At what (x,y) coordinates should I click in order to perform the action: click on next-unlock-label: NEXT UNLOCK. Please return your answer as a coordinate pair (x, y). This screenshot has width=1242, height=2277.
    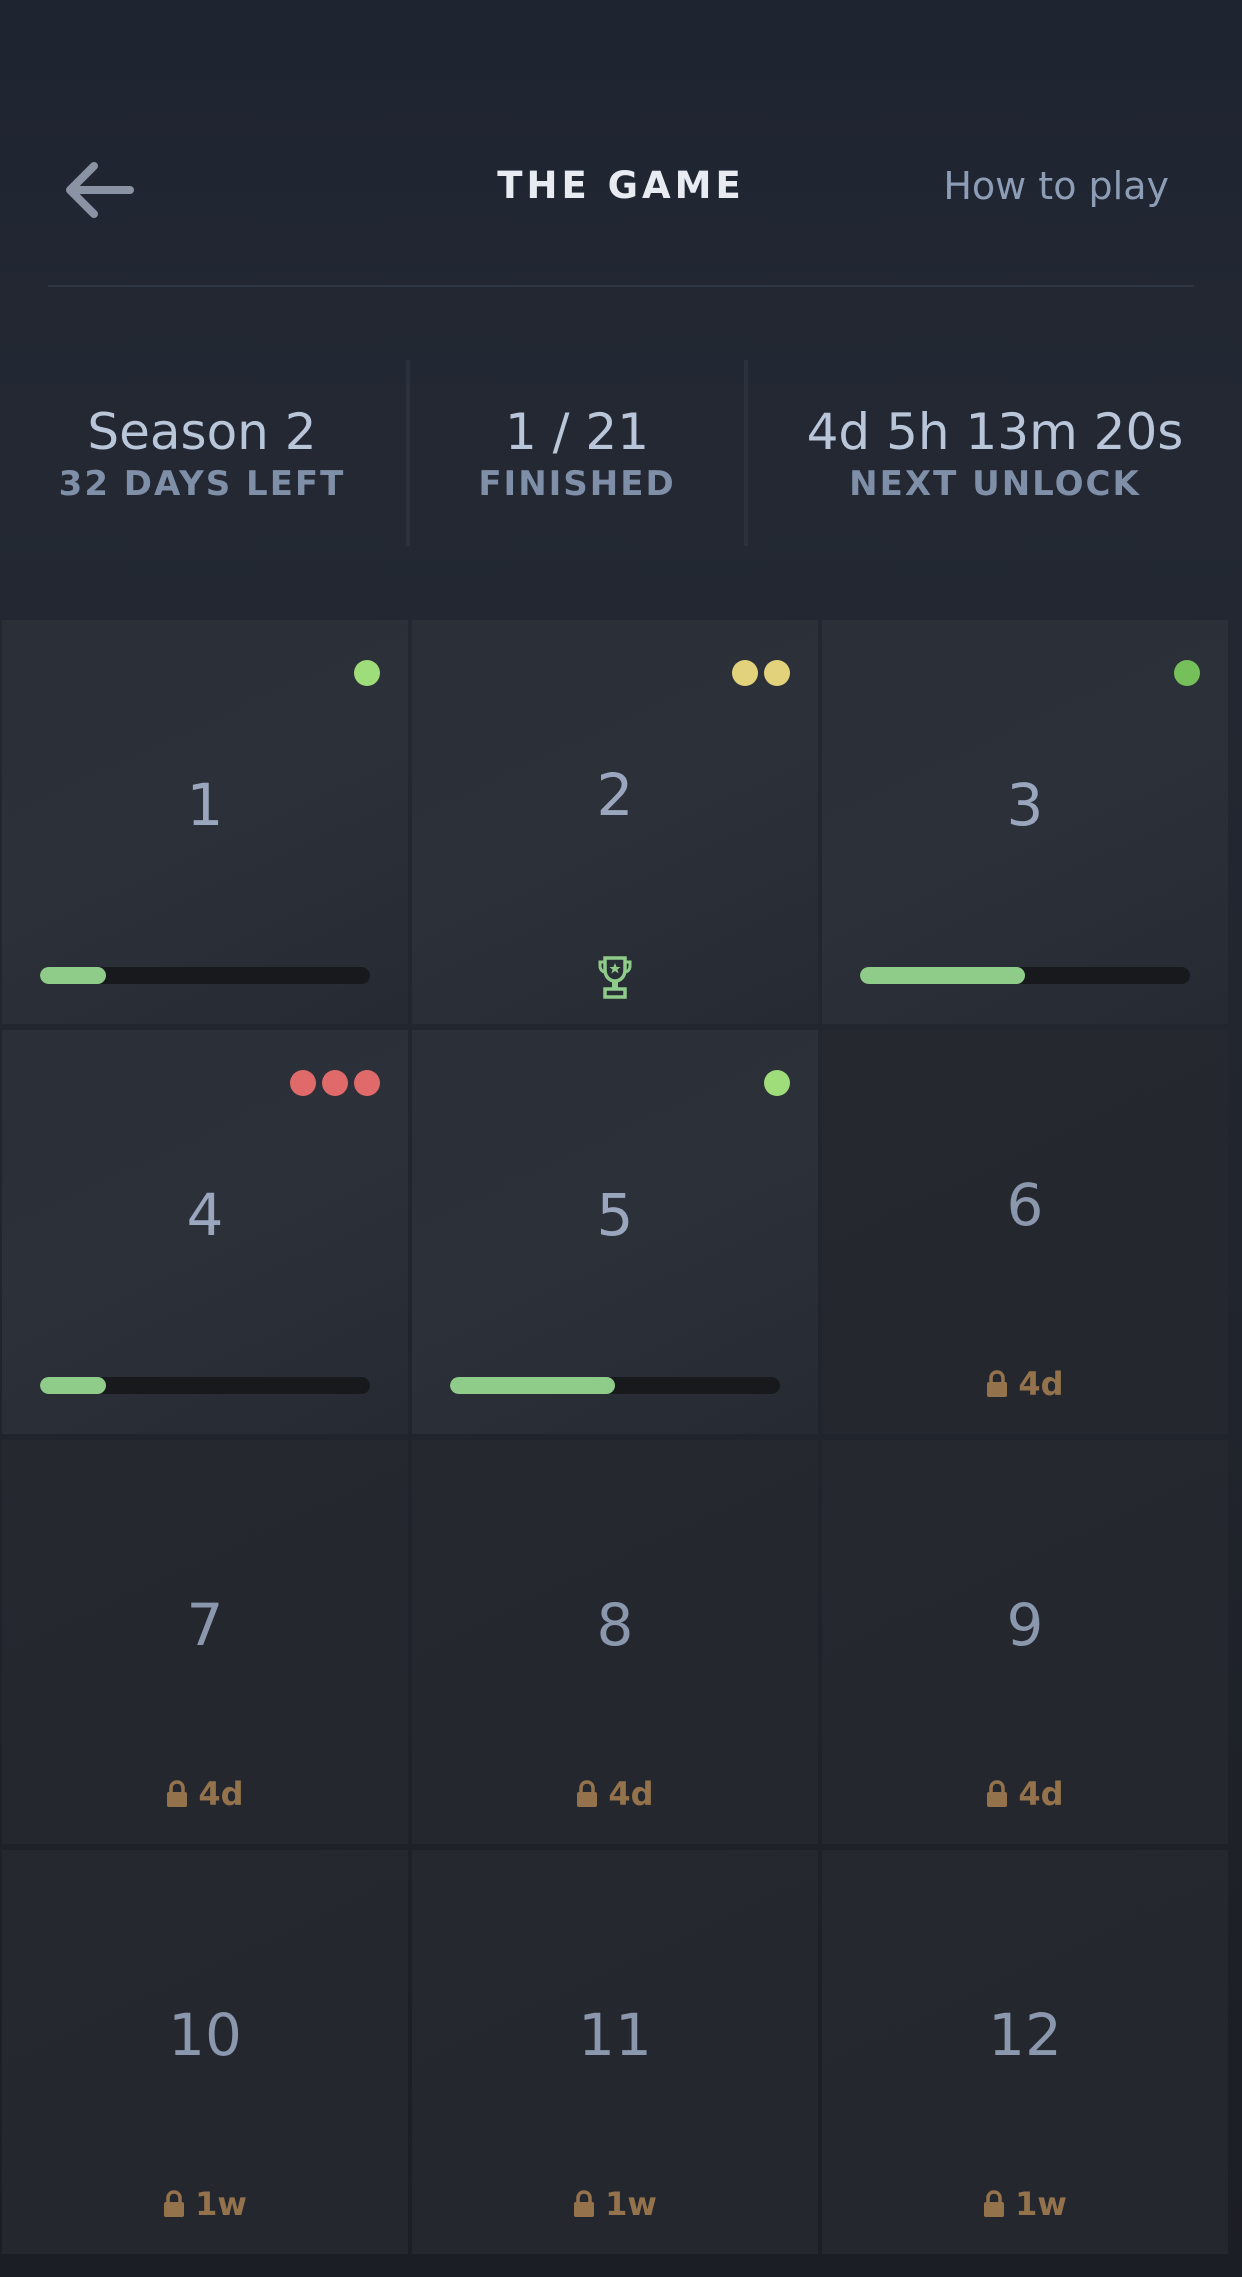
    Looking at the image, I should click on (995, 484).